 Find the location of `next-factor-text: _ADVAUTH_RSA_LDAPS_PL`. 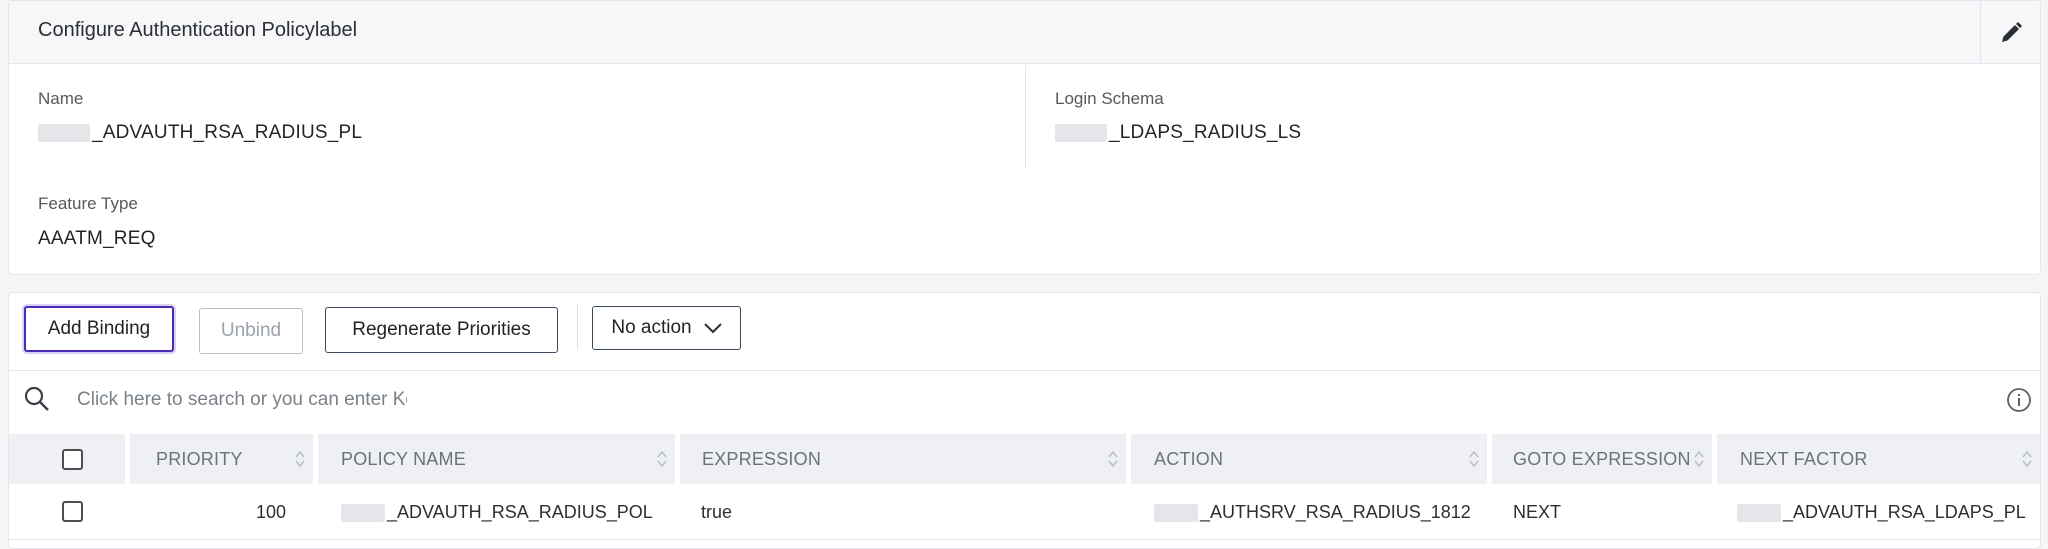

next-factor-text: _ADVAUTH_RSA_LDAPS_PL is located at coordinates (1904, 512).